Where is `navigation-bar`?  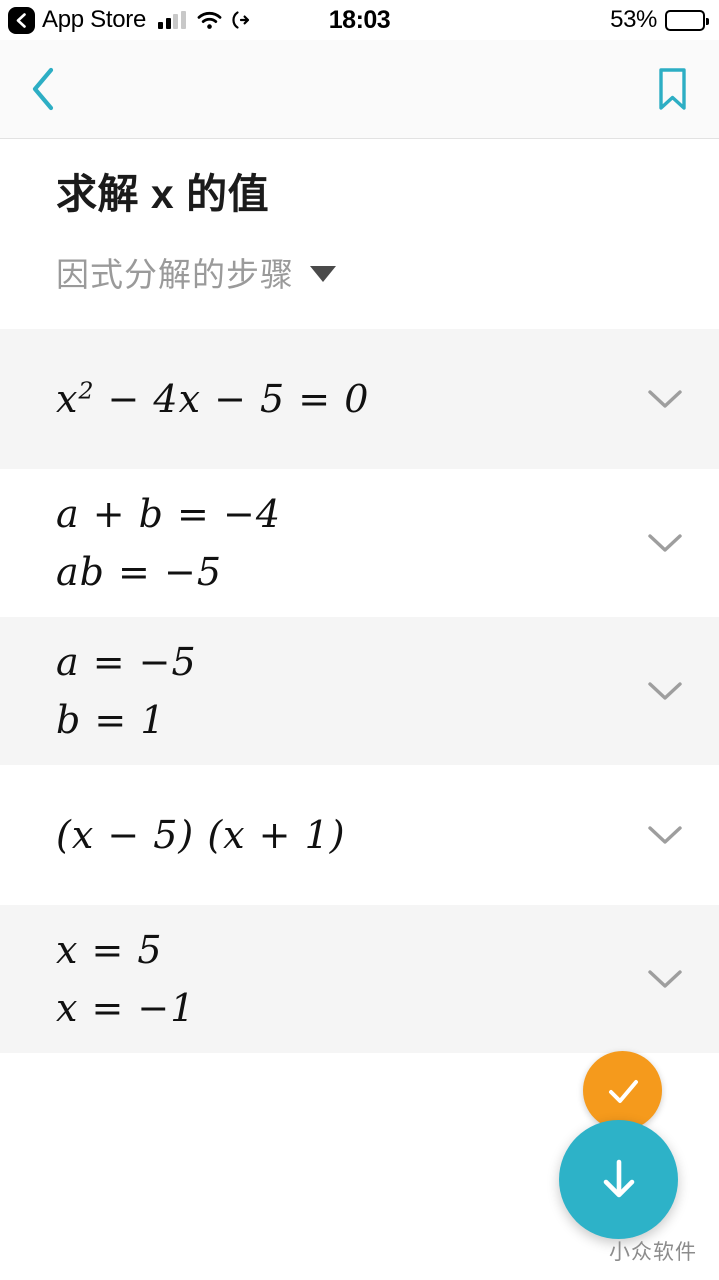
navigation-bar is located at coordinates (359, 89).